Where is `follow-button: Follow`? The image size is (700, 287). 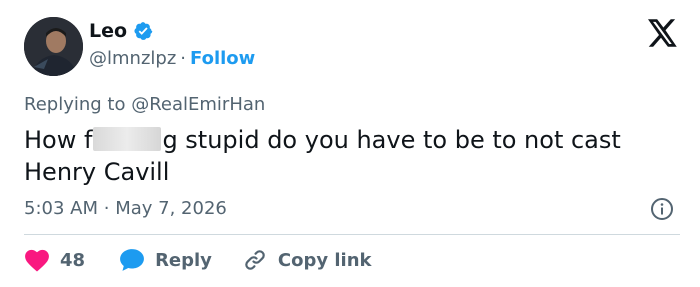 follow-button: Follow is located at coordinates (222, 58).